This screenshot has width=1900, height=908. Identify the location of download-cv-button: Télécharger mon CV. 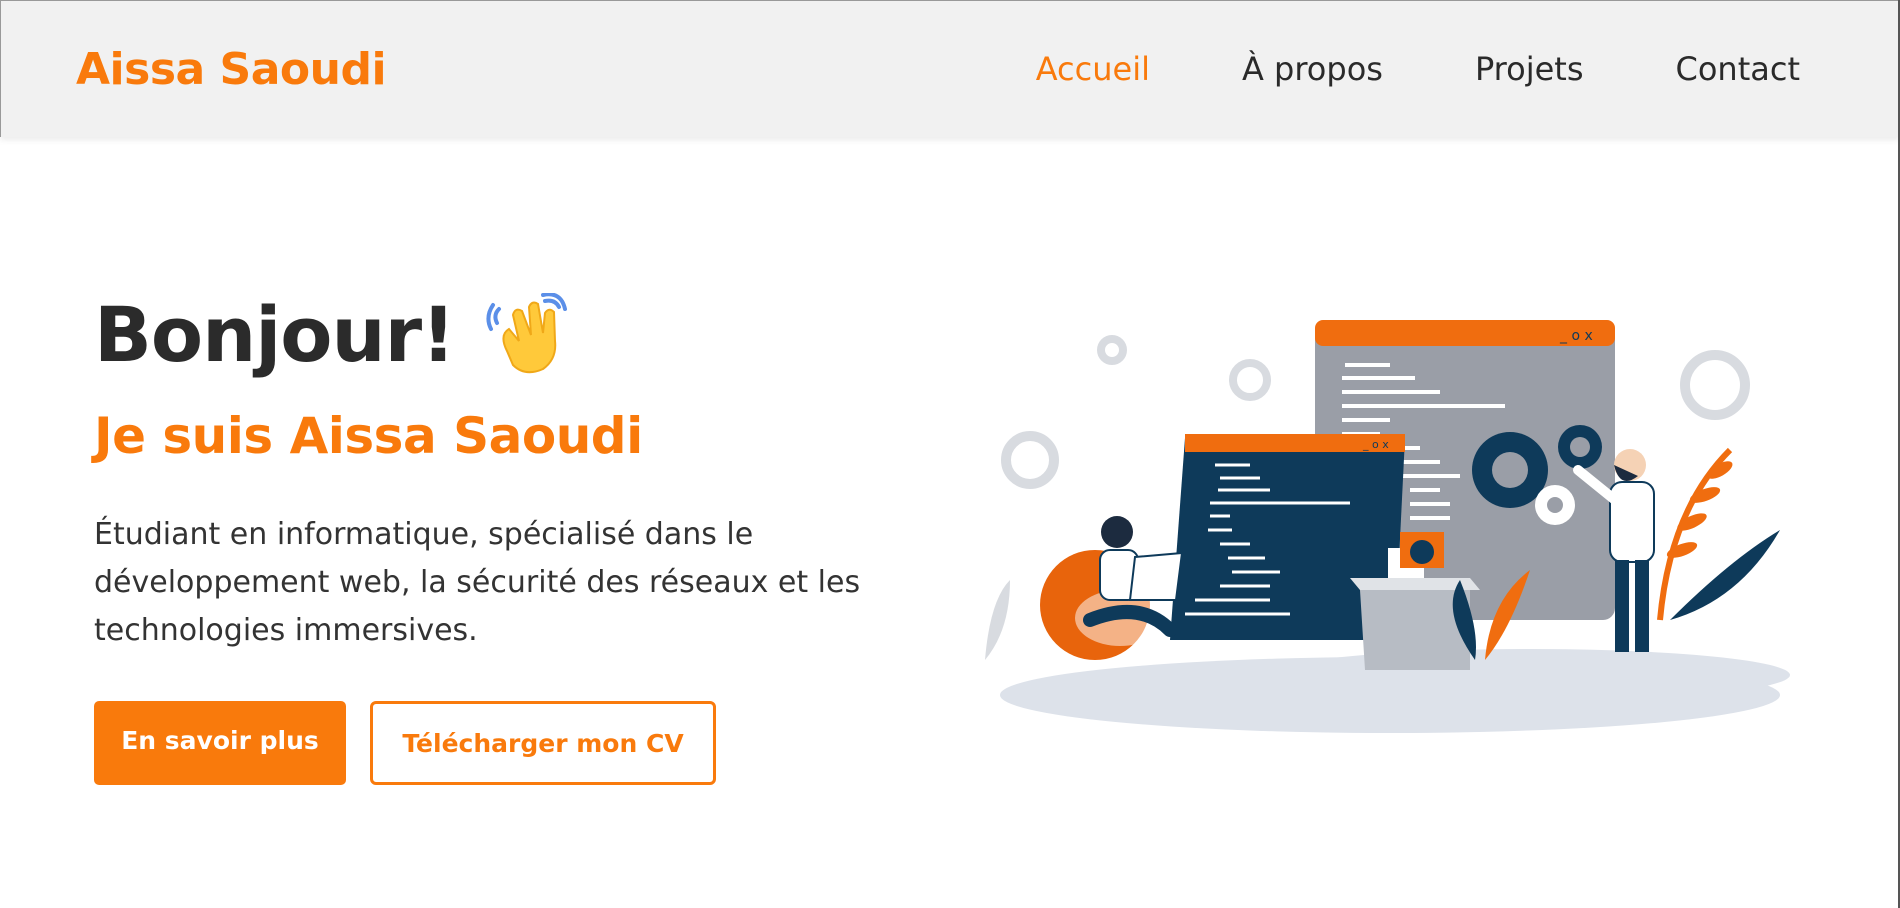
(543, 743).